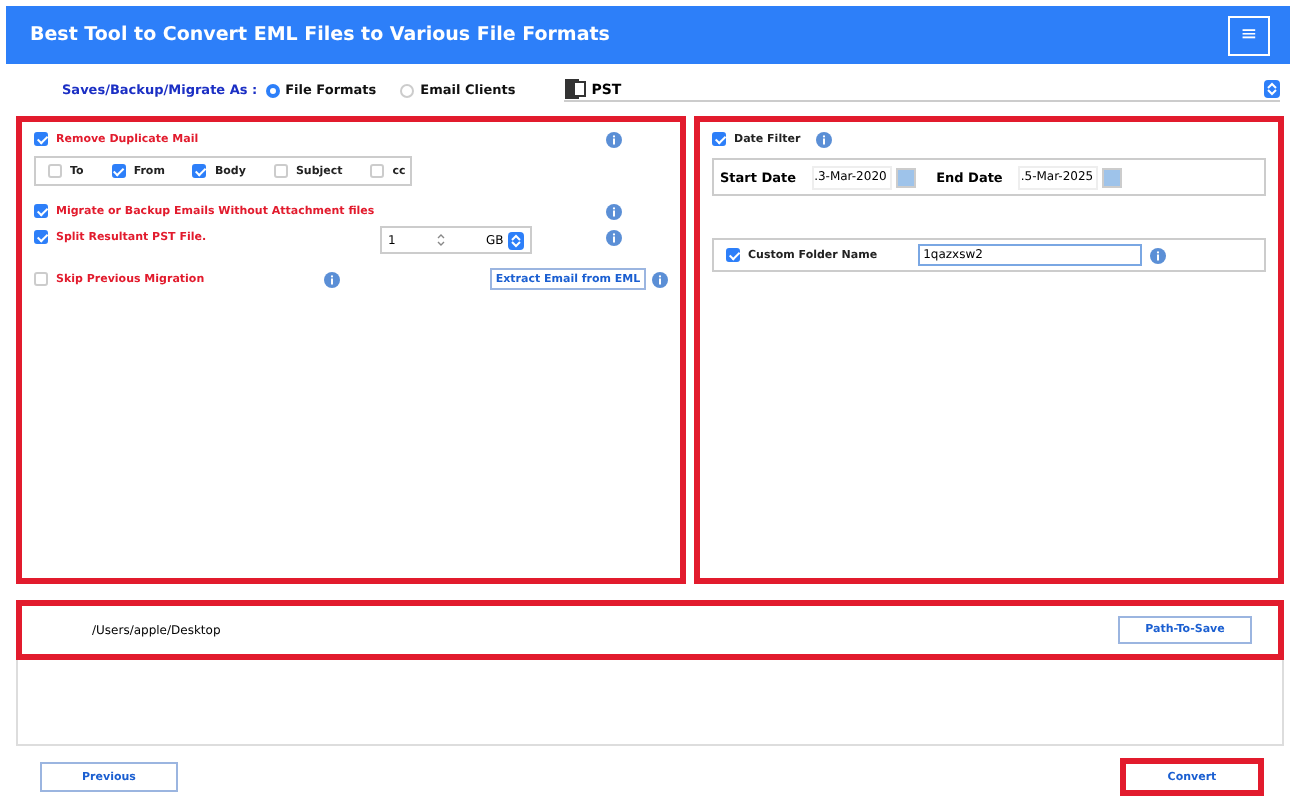 Image resolution: width=1296 pixels, height=810 pixels. I want to click on file-icon, so click(574, 89).